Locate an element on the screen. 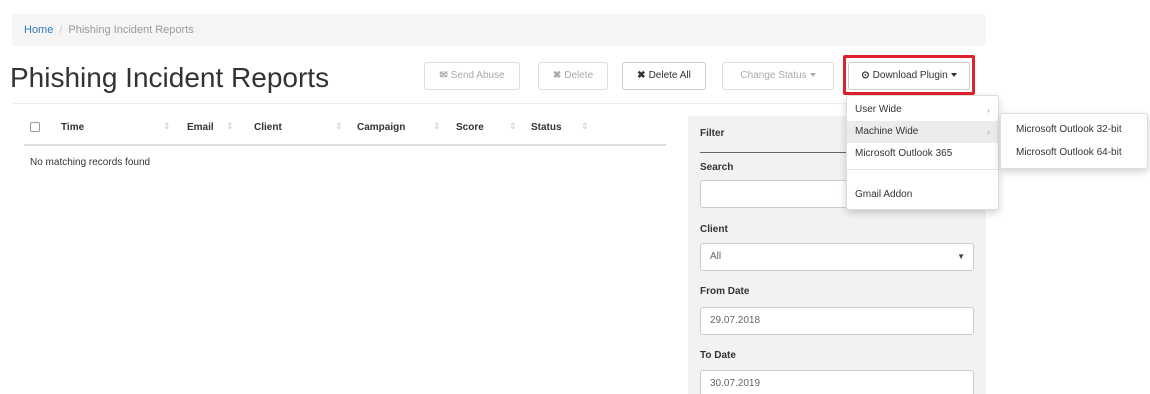 This screenshot has height=394, width=1150. column-header-client: Client is located at coordinates (268, 127).